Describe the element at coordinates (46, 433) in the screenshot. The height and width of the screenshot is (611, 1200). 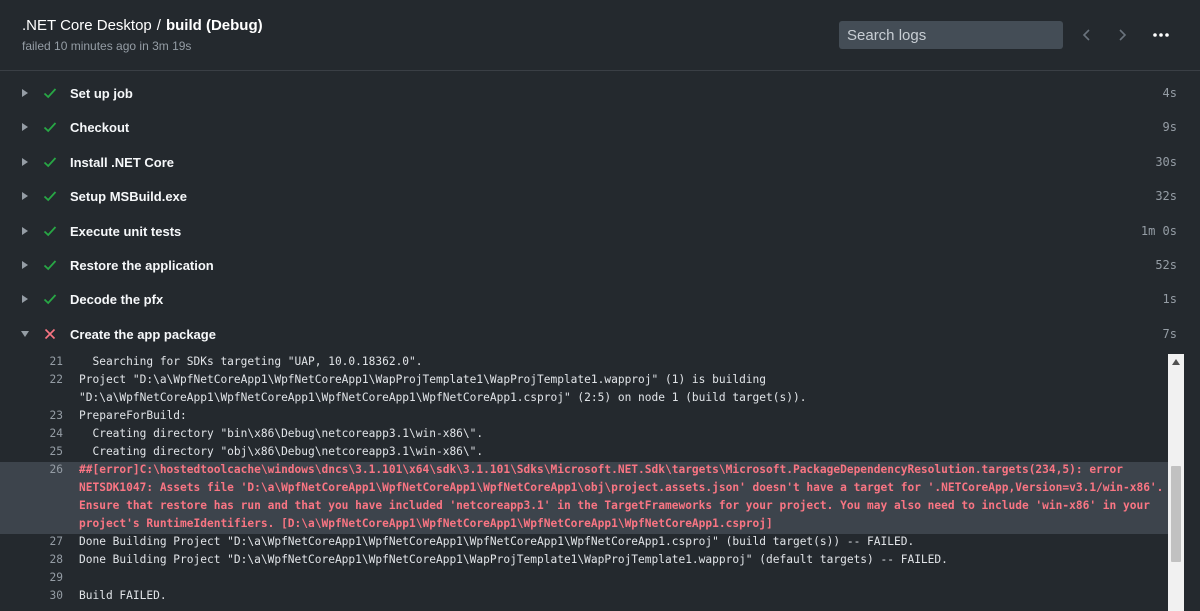
I see `line-number: 24` at that location.